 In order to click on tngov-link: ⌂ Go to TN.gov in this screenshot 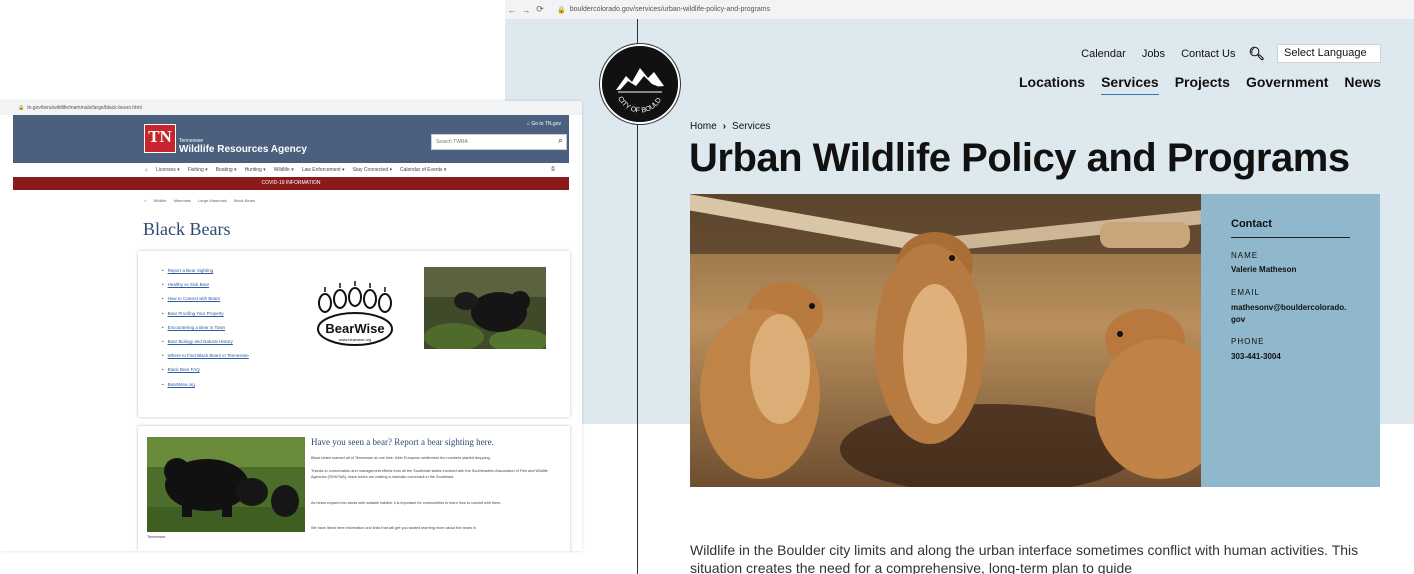, I will do `click(544, 124)`.